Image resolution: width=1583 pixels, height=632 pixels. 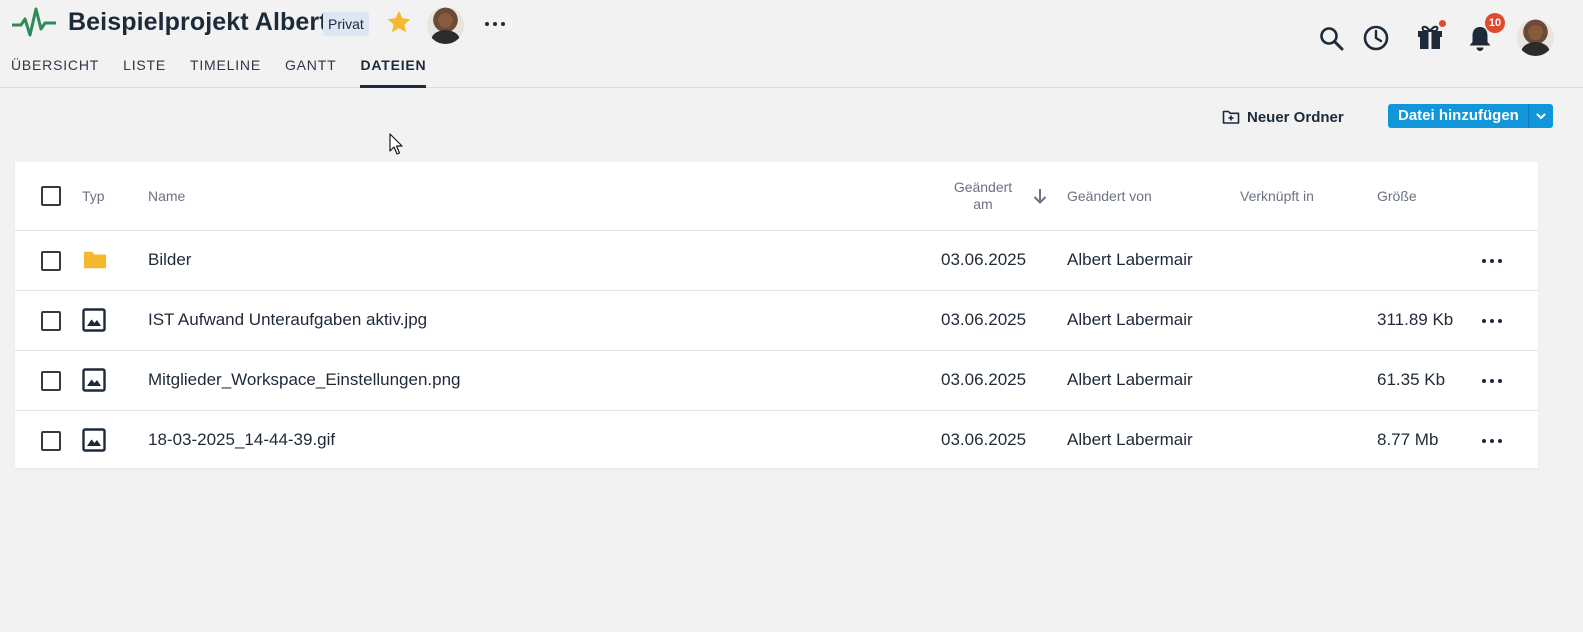 I want to click on column-type: Typ, so click(x=93, y=196).